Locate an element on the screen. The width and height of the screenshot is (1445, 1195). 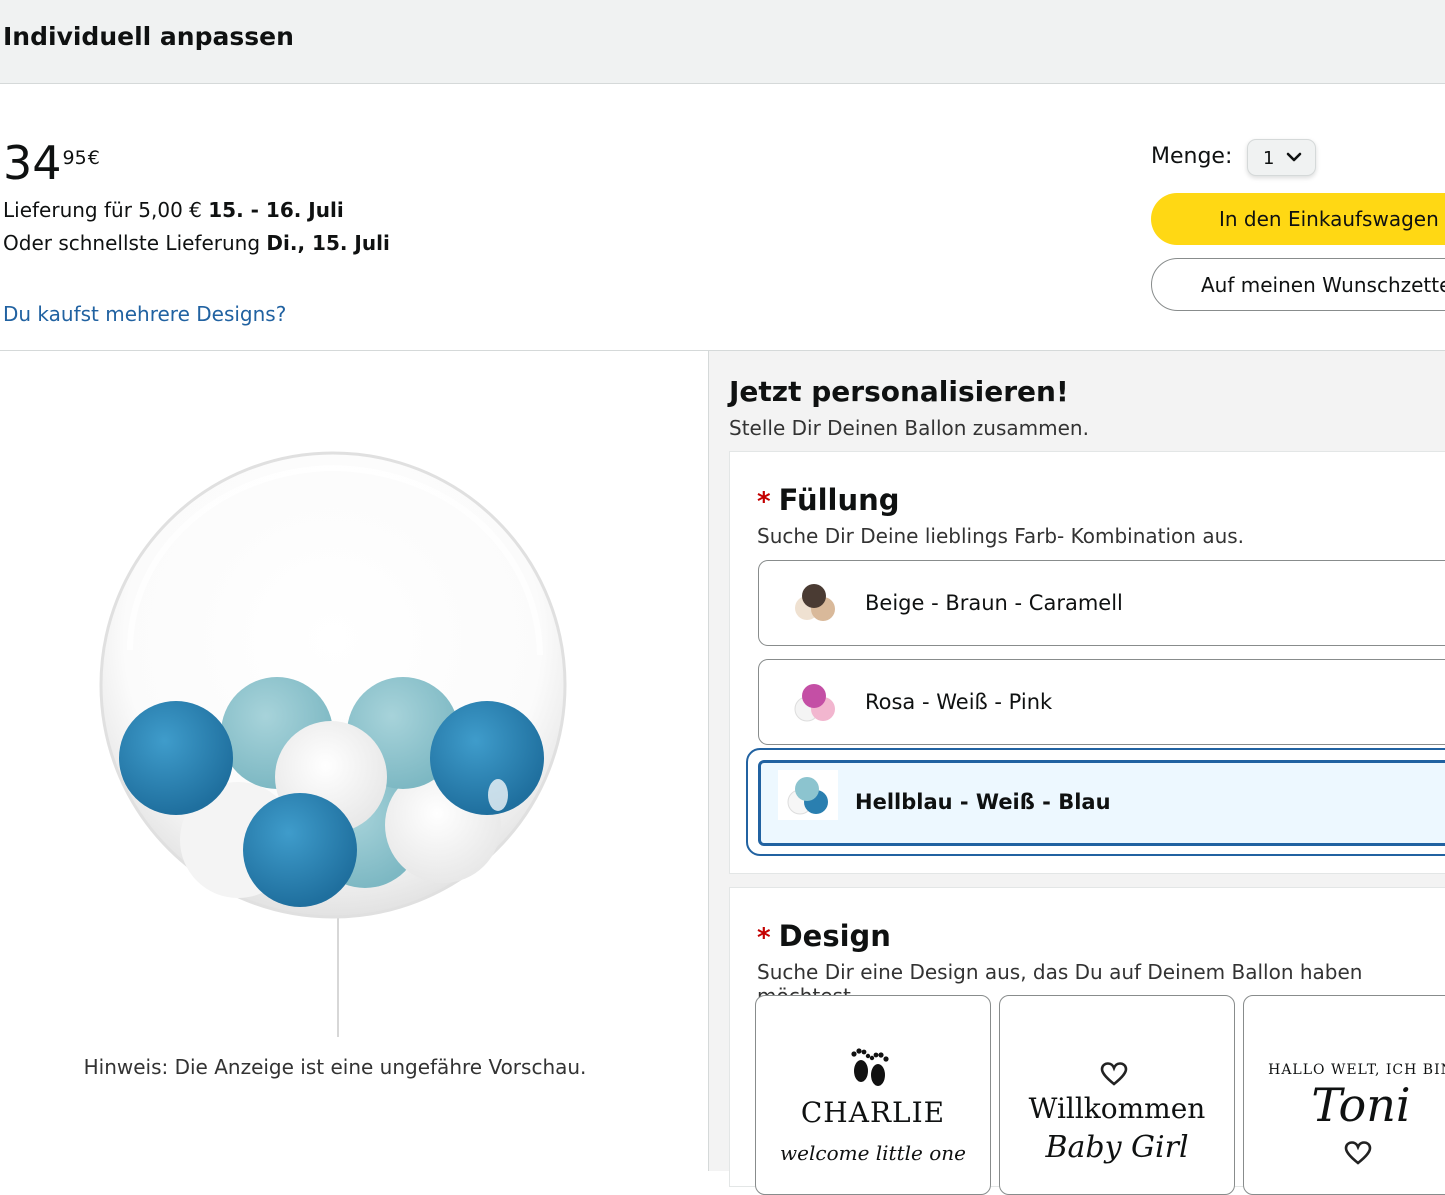
quantity-label: Menge: is located at coordinates (1192, 156).